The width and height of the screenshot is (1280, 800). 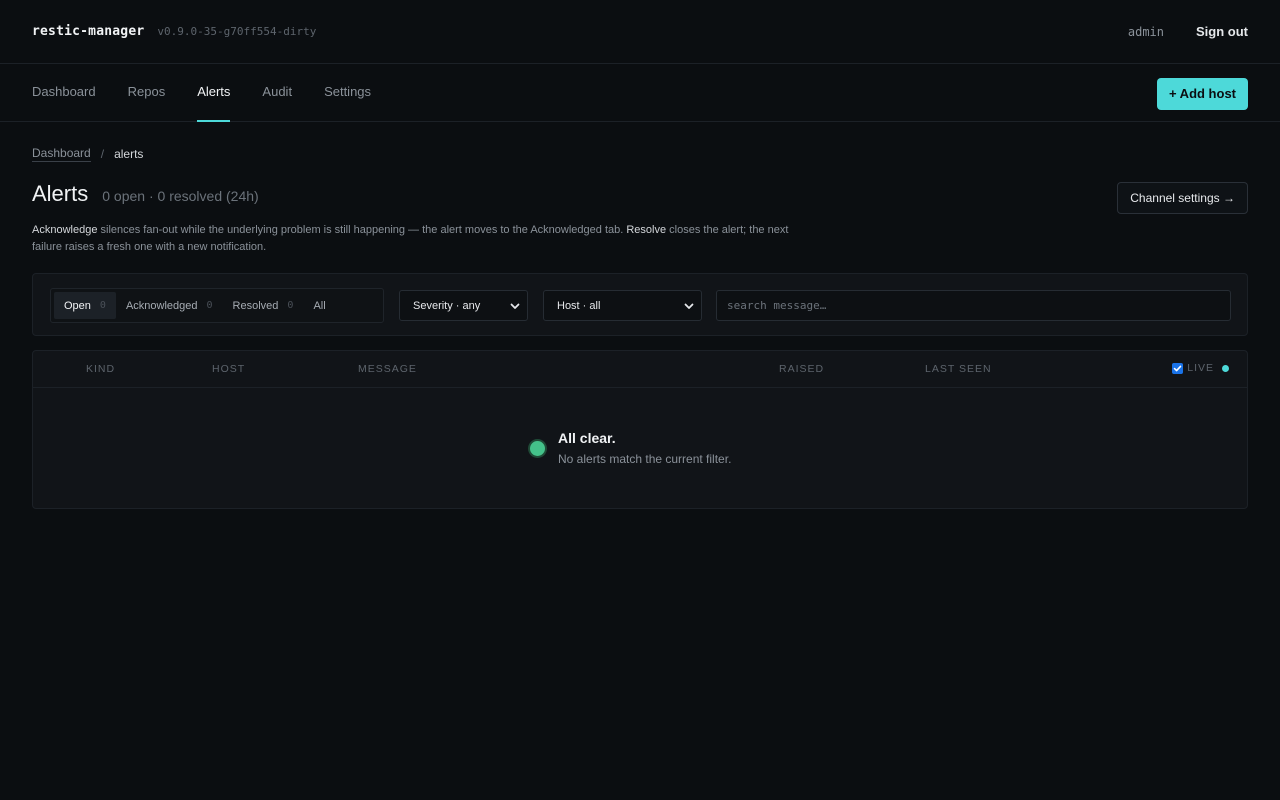 What do you see at coordinates (60, 193) in the screenshot?
I see `page-title: Alerts` at bounding box center [60, 193].